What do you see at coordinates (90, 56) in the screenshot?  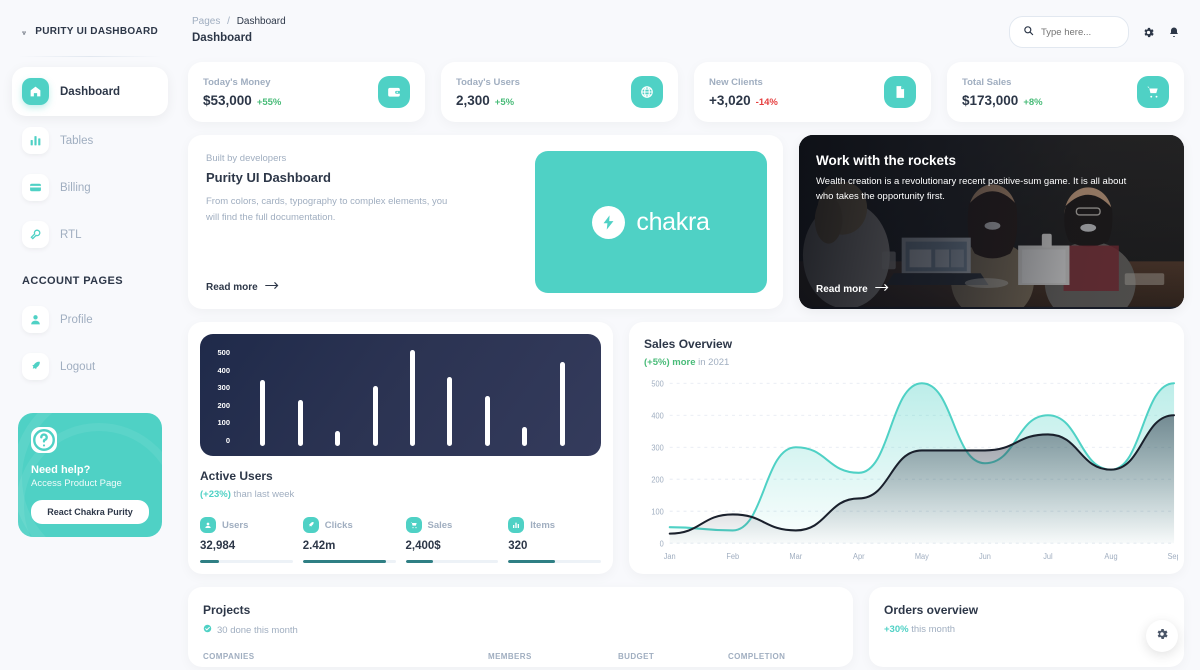 I see `sidebar-divider` at bounding box center [90, 56].